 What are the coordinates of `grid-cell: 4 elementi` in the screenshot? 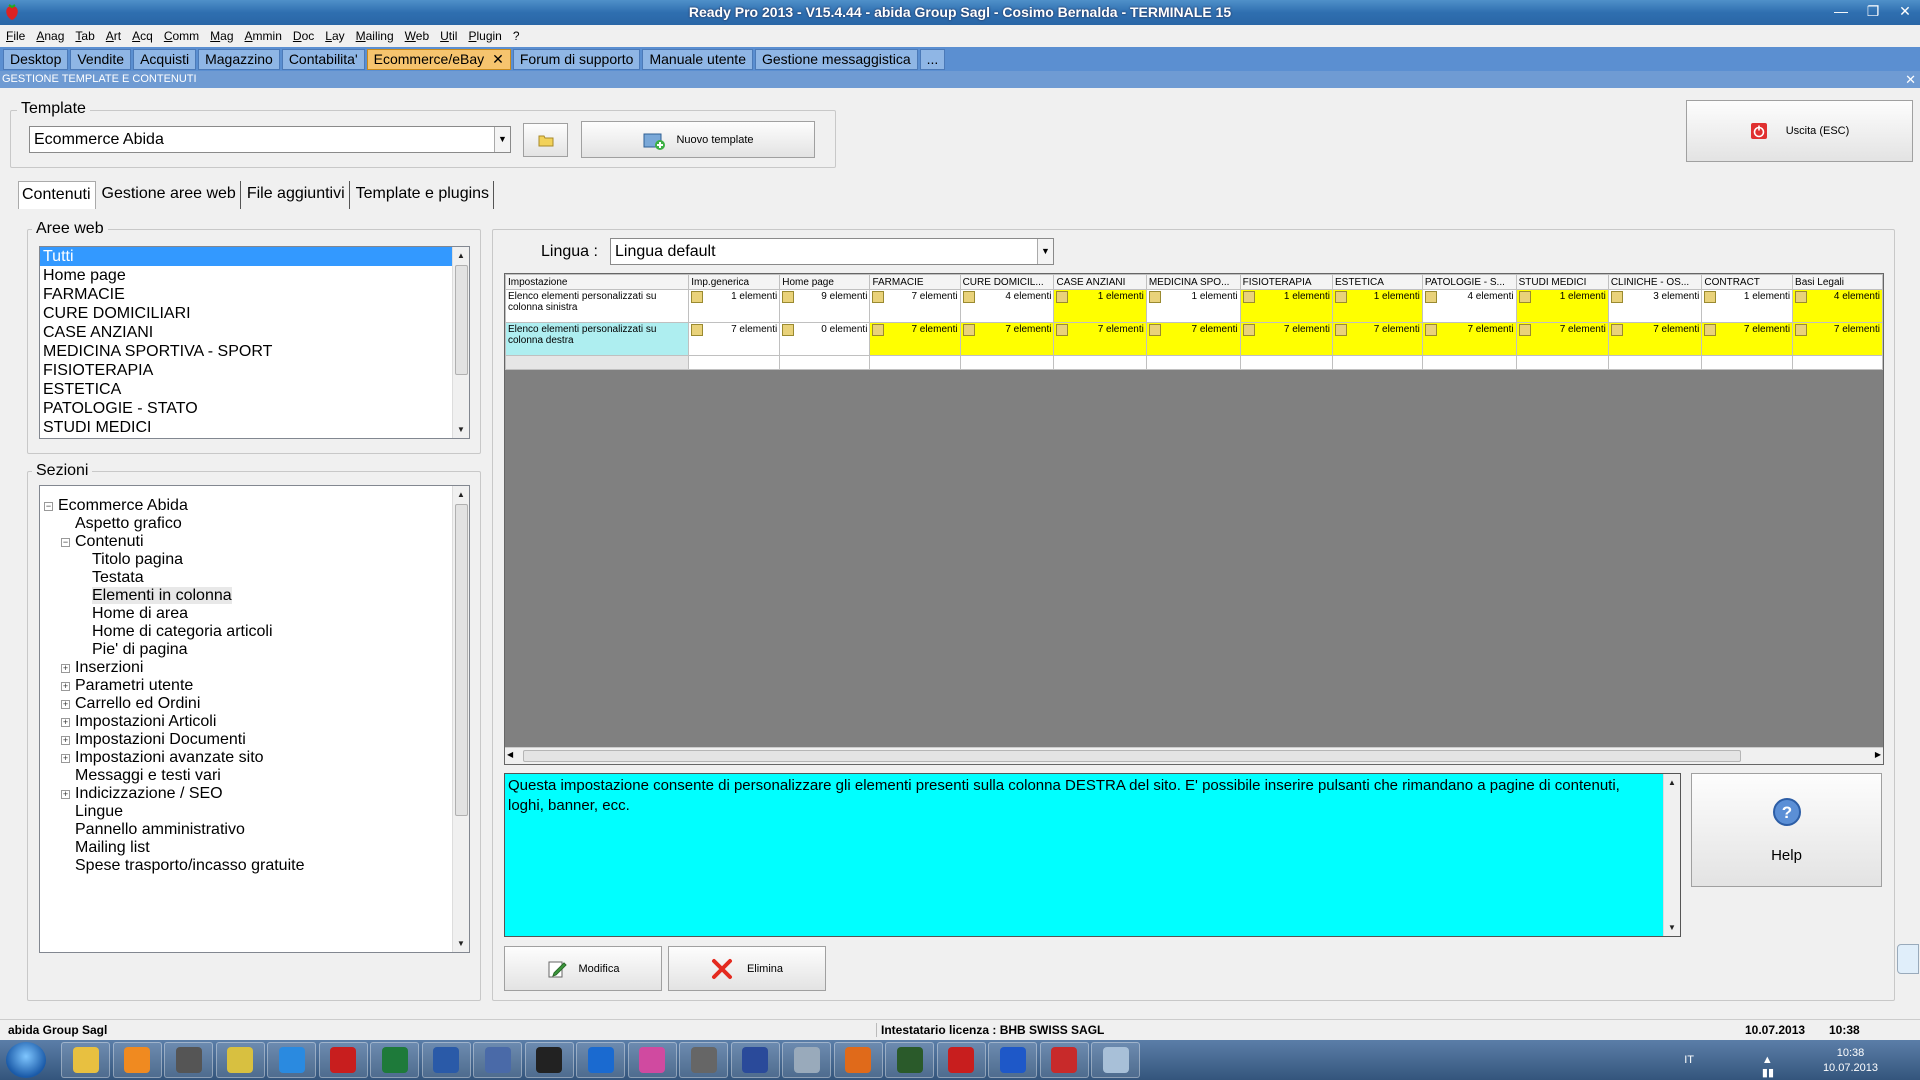 It's located at (1469, 306).